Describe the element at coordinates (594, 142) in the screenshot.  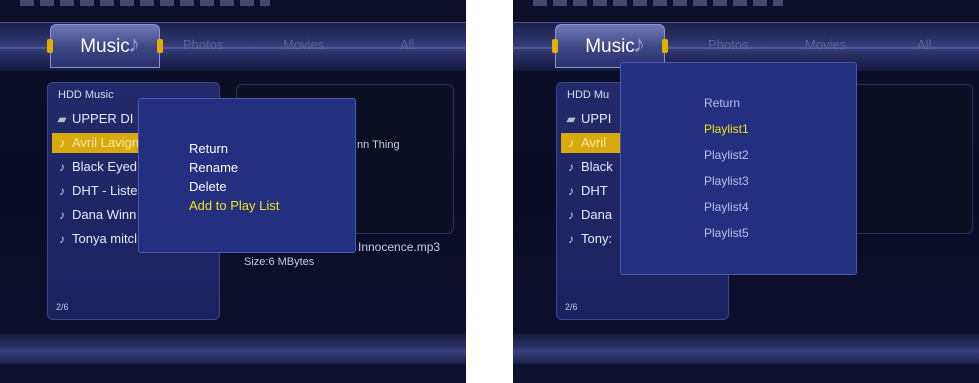
I see `file-name: Avril` at that location.